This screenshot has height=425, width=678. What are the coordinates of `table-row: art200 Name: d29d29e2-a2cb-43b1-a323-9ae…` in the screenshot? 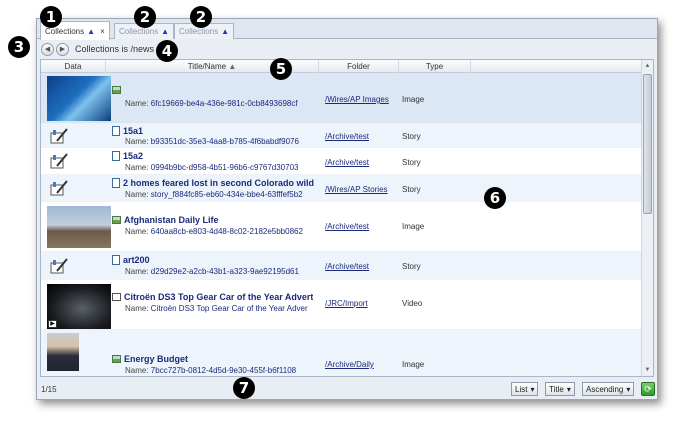 It's located at (341, 266).